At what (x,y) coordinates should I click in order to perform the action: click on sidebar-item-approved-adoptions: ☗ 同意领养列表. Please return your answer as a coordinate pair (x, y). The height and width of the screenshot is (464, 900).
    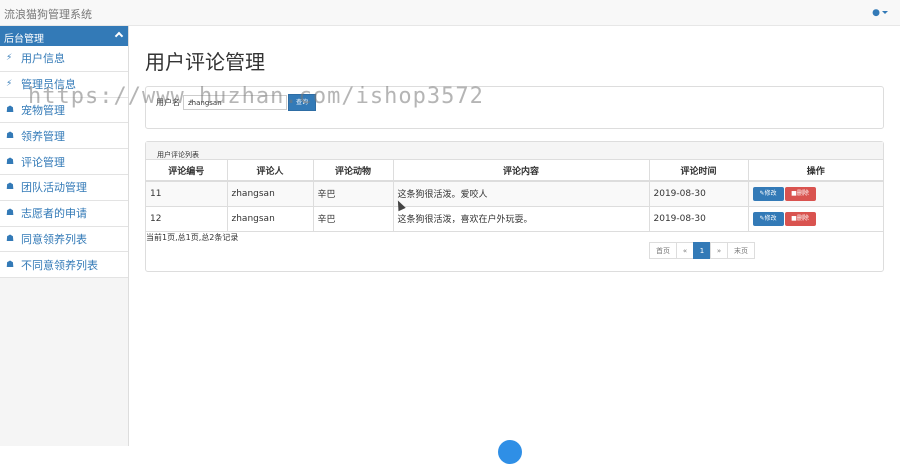
    Looking at the image, I should click on (64, 239).